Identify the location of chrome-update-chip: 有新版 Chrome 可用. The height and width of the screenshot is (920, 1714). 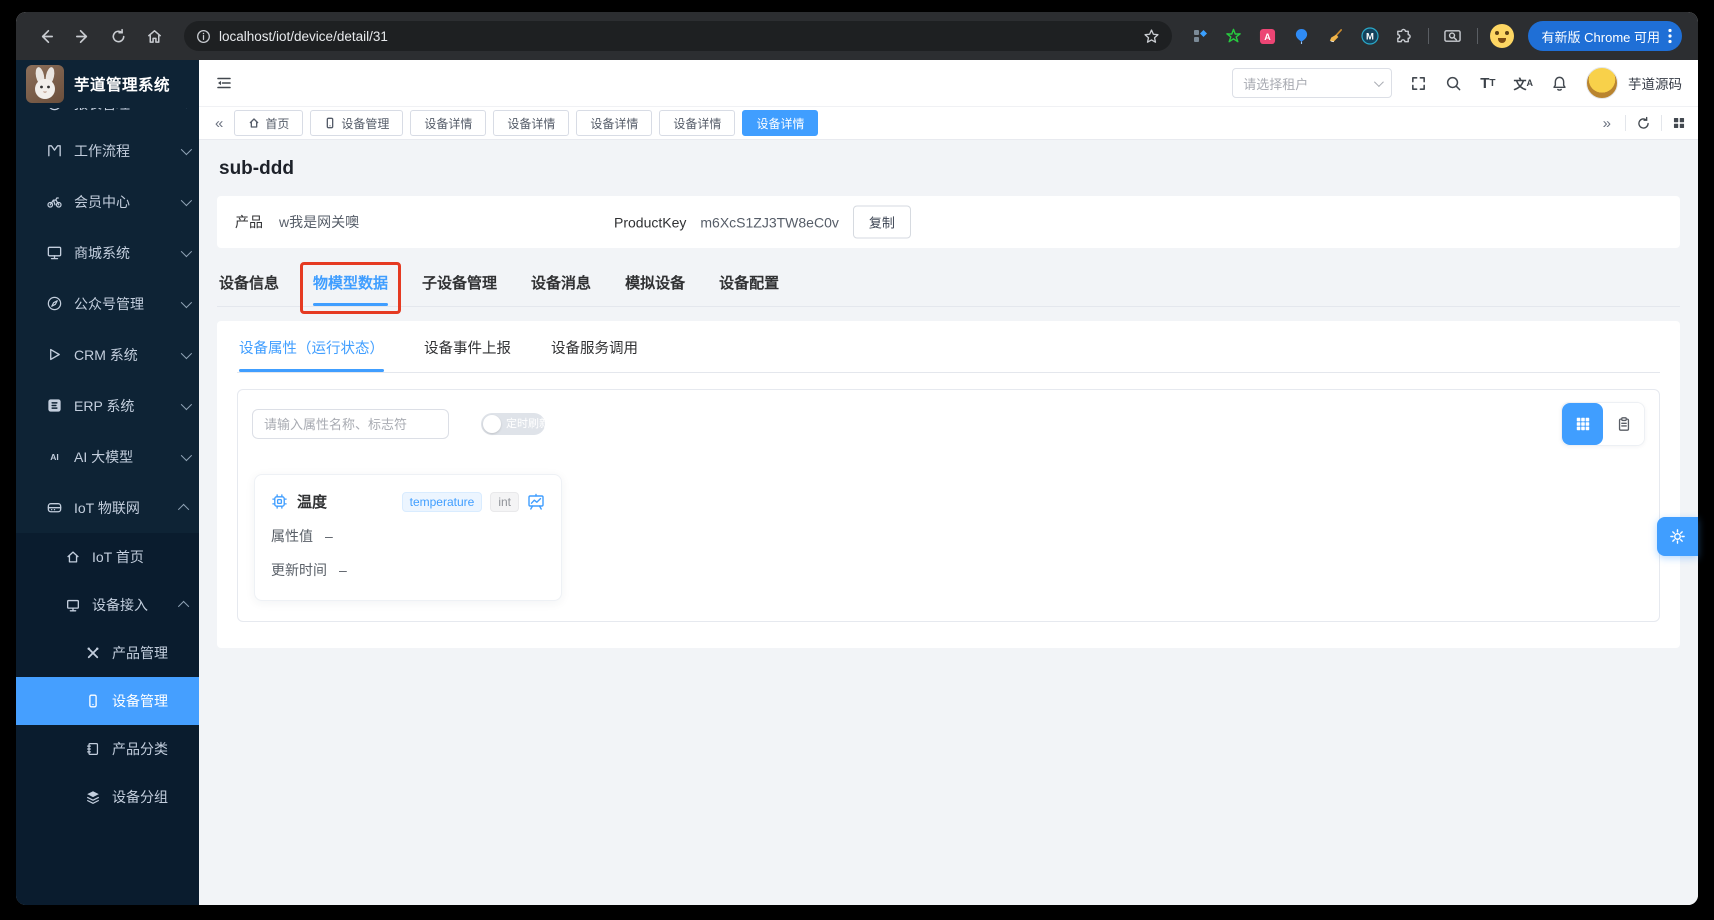
(1604, 36).